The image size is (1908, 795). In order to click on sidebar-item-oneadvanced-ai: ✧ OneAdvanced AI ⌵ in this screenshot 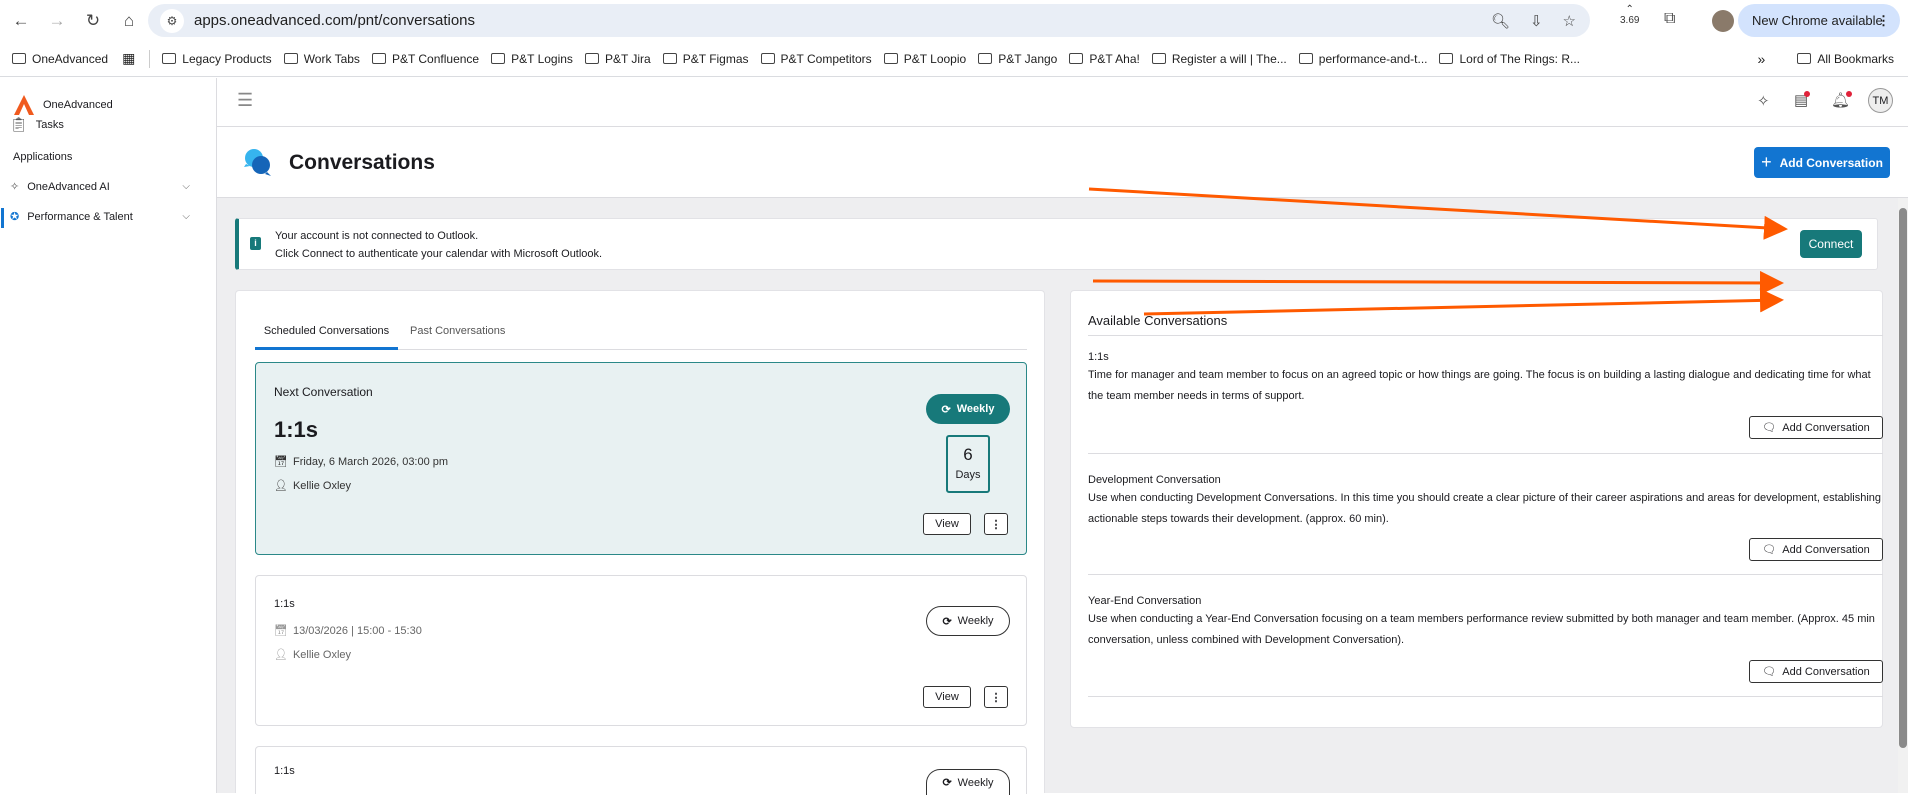, I will do `click(105, 187)`.